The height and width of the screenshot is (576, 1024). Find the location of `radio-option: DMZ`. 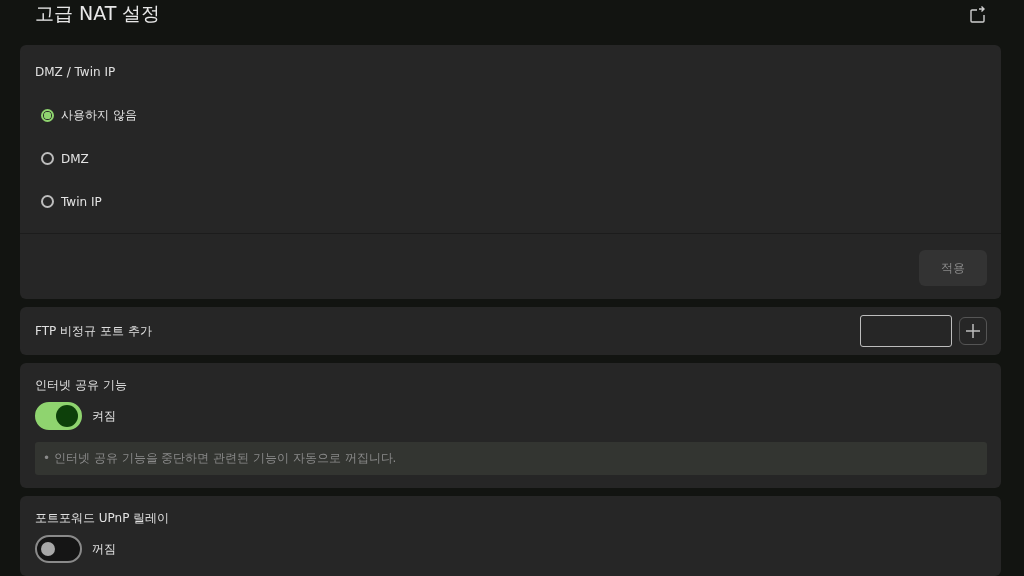

radio-option: DMZ is located at coordinates (62, 158).